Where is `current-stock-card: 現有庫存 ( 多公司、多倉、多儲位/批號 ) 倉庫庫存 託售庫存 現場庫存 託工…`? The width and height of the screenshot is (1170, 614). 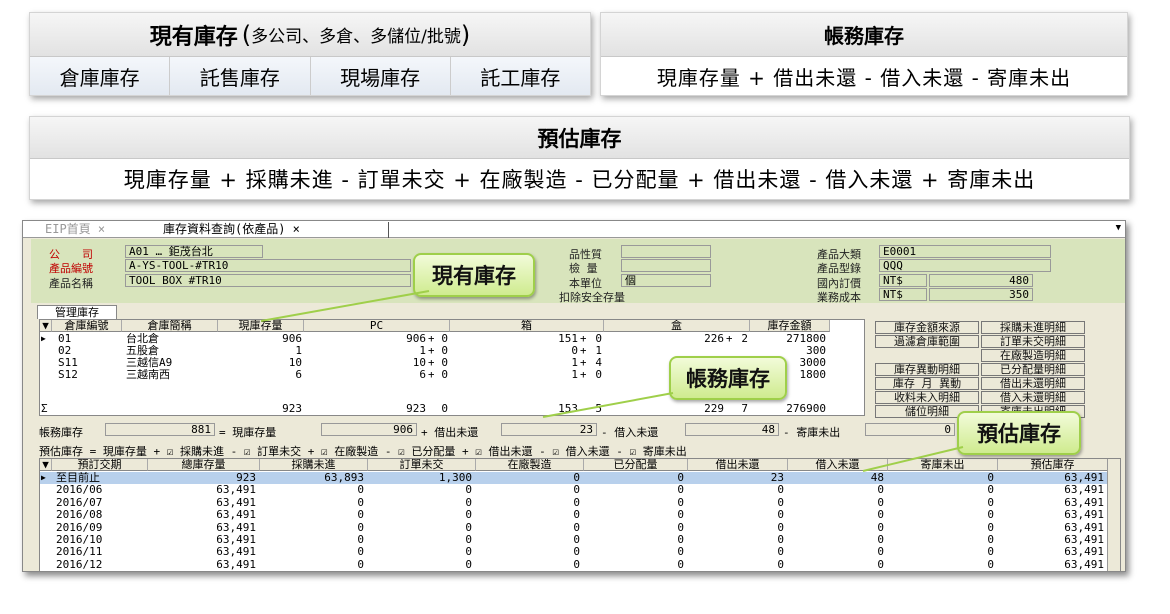
current-stock-card: 現有庫存 ( 多公司、多倉、多儲位/批號 ) 倉庫庫存 託售庫存 現場庫存 託工… is located at coordinates (310, 54).